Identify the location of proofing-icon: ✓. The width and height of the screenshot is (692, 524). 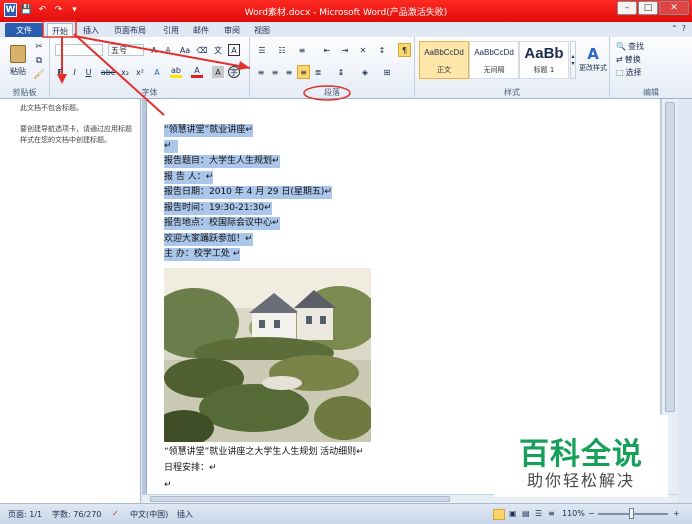
(115, 513).